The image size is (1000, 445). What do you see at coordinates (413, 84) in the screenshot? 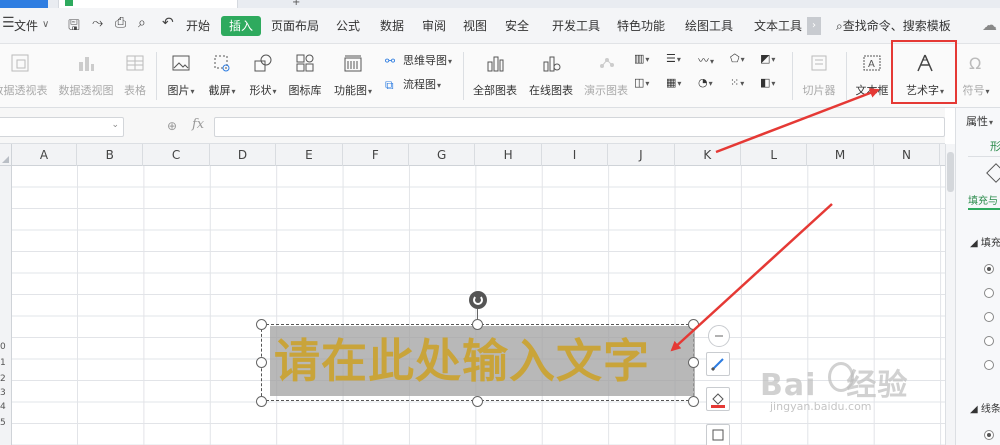
I see `flowchart-button: ⧉ 流程图▾` at bounding box center [413, 84].